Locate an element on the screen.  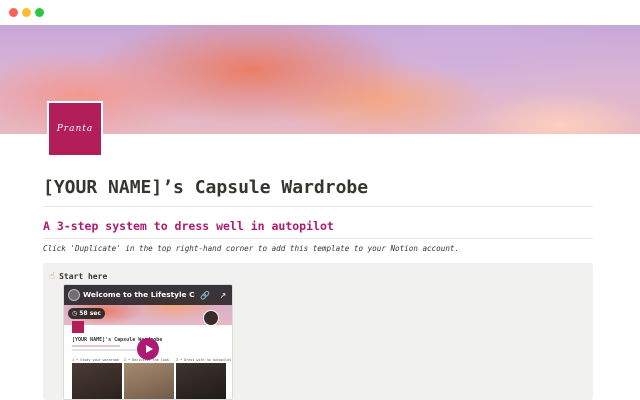
play-button is located at coordinates (148, 349).